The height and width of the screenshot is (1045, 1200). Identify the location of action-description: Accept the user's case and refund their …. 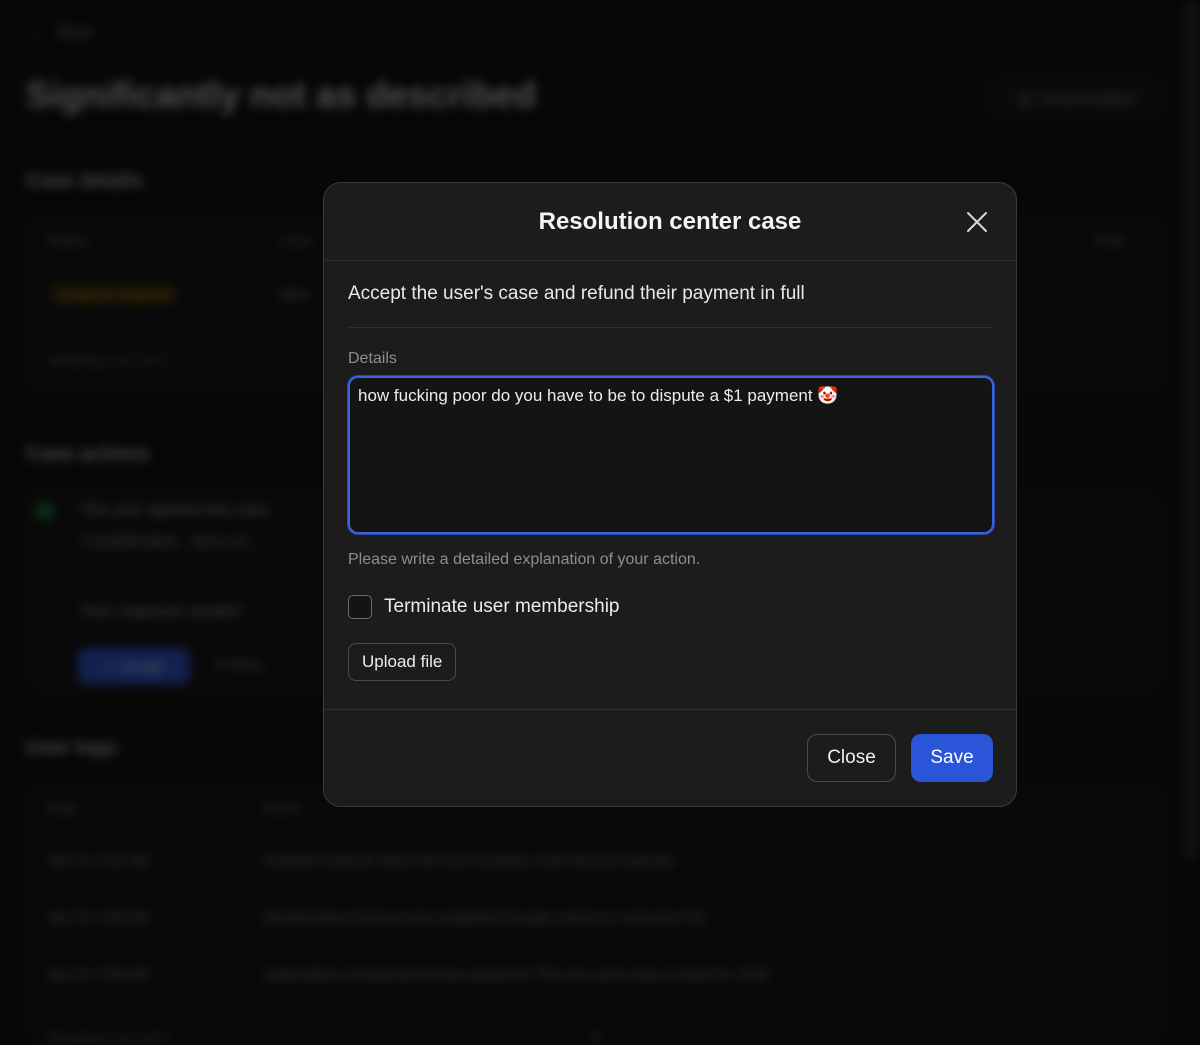
(670, 294).